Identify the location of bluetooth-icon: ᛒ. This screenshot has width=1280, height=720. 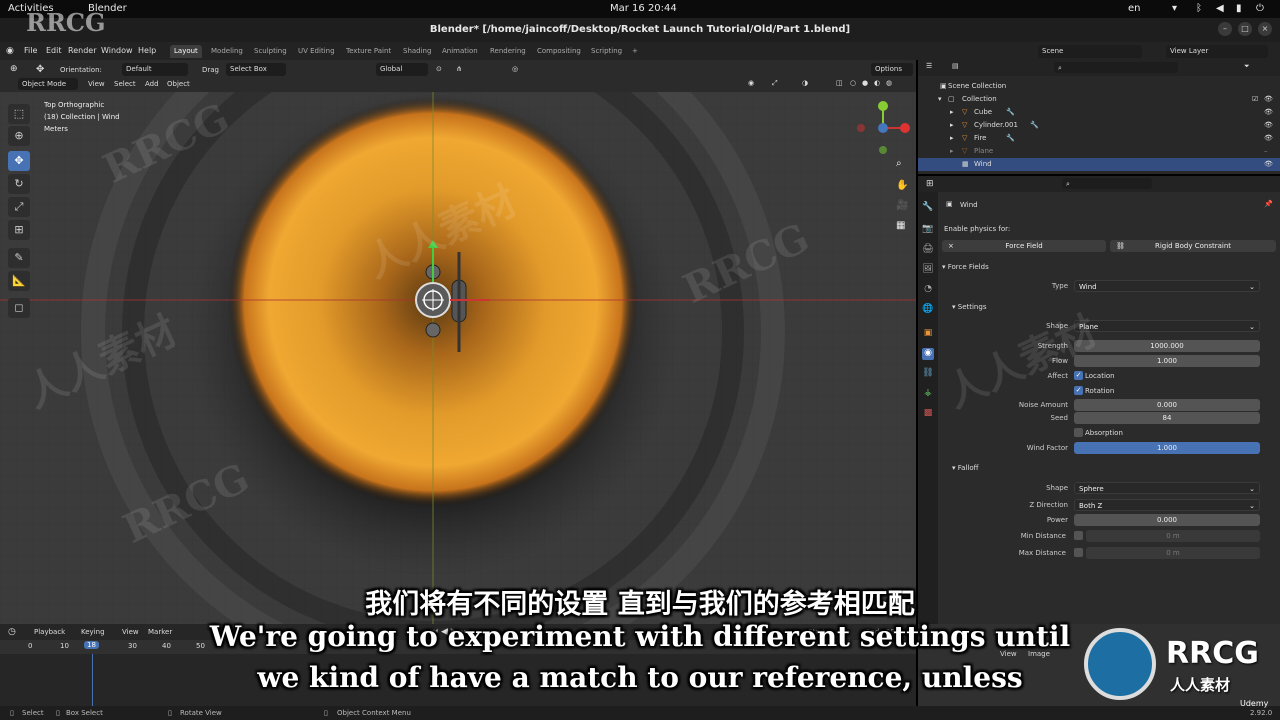
(1199, 8).